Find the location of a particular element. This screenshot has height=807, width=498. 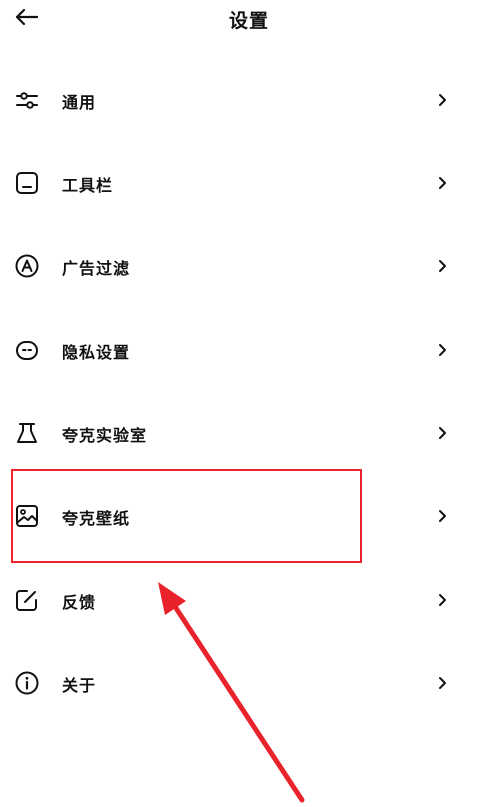

menu-label: 通用 is located at coordinates (79, 102).